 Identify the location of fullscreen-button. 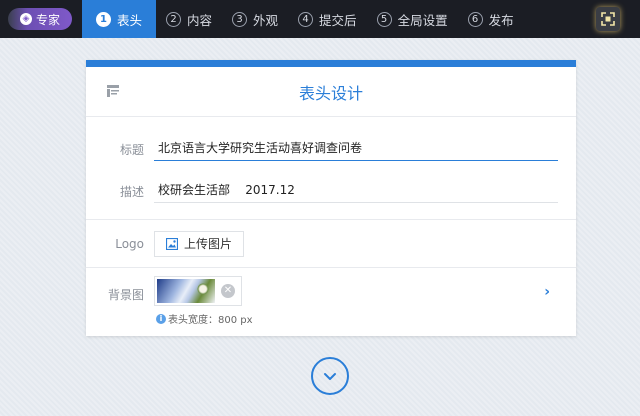
(608, 19).